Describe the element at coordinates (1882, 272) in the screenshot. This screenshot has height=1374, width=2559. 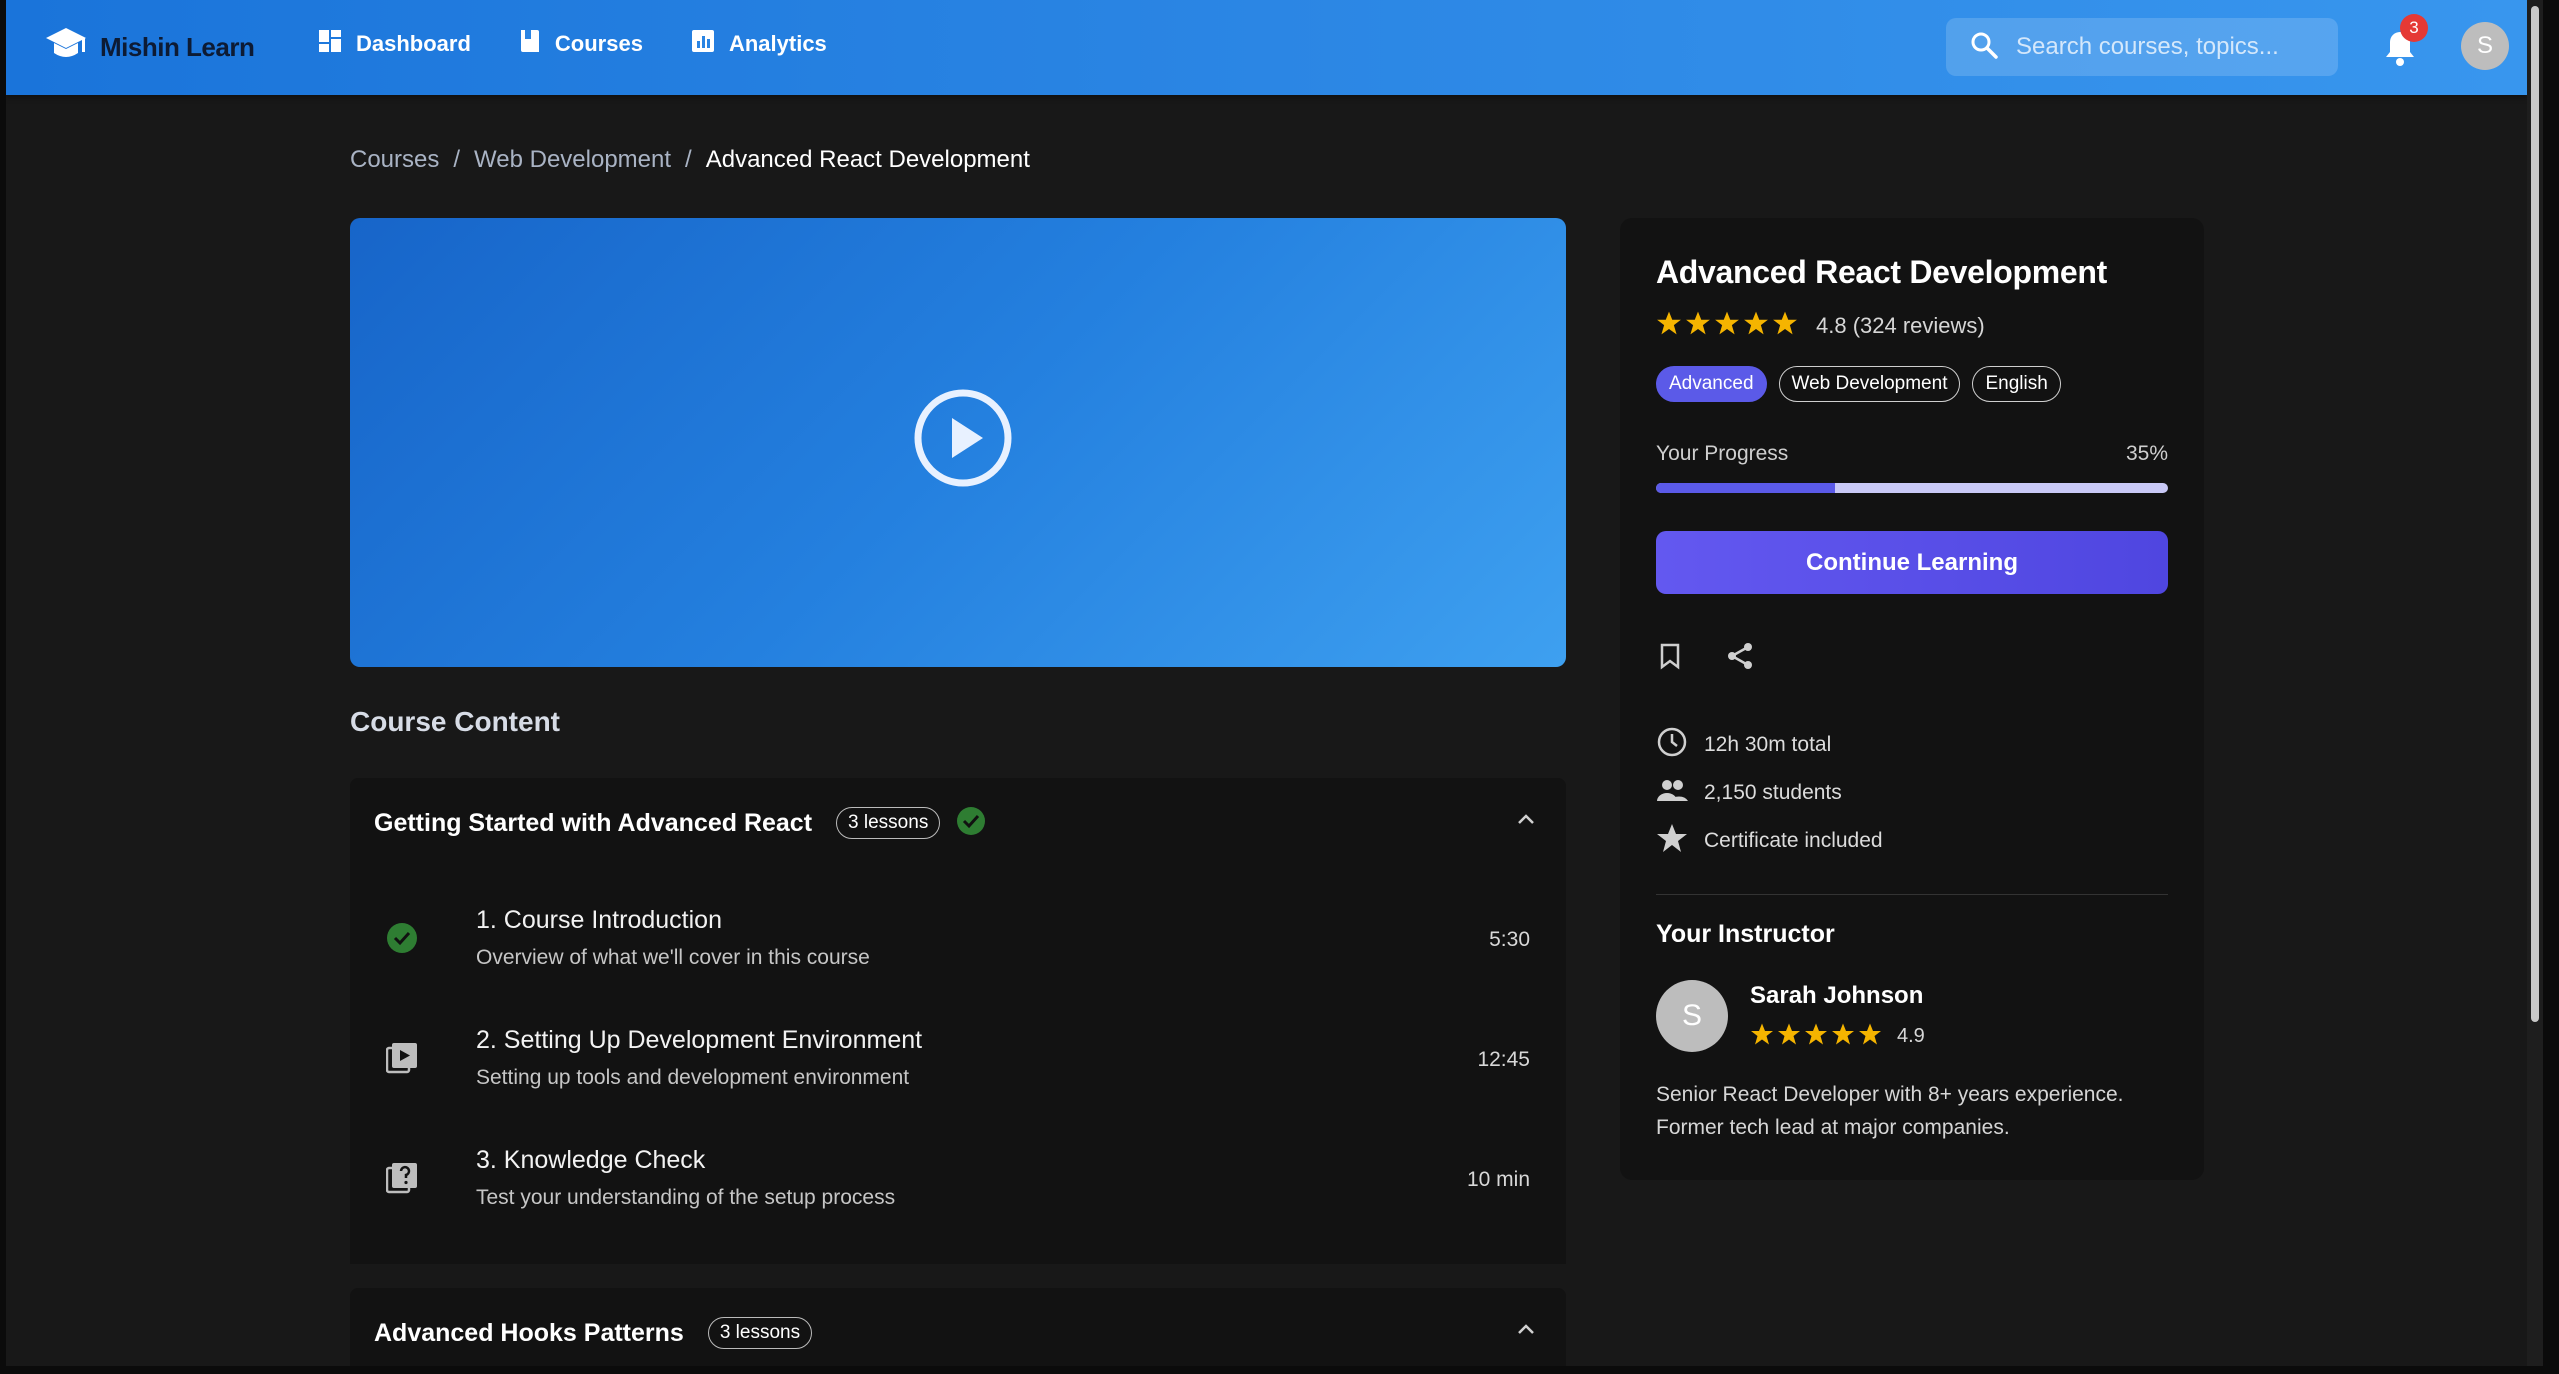
I see `course-title: Advanced React Development` at that location.